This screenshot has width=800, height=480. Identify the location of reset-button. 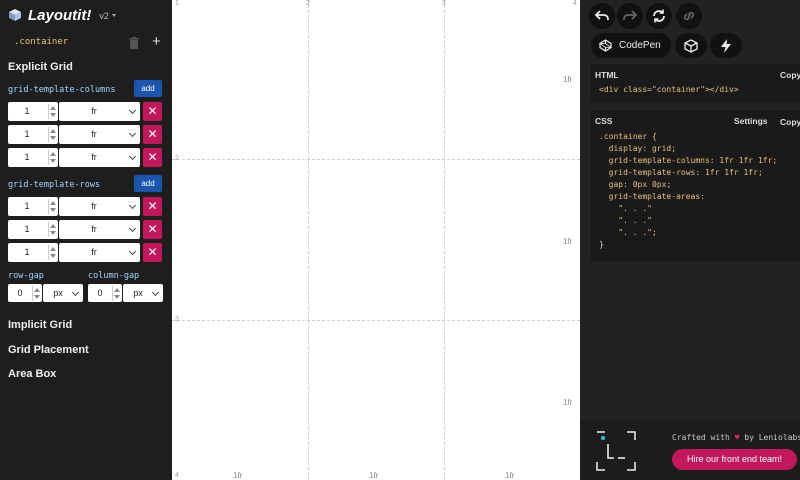
(659, 16).